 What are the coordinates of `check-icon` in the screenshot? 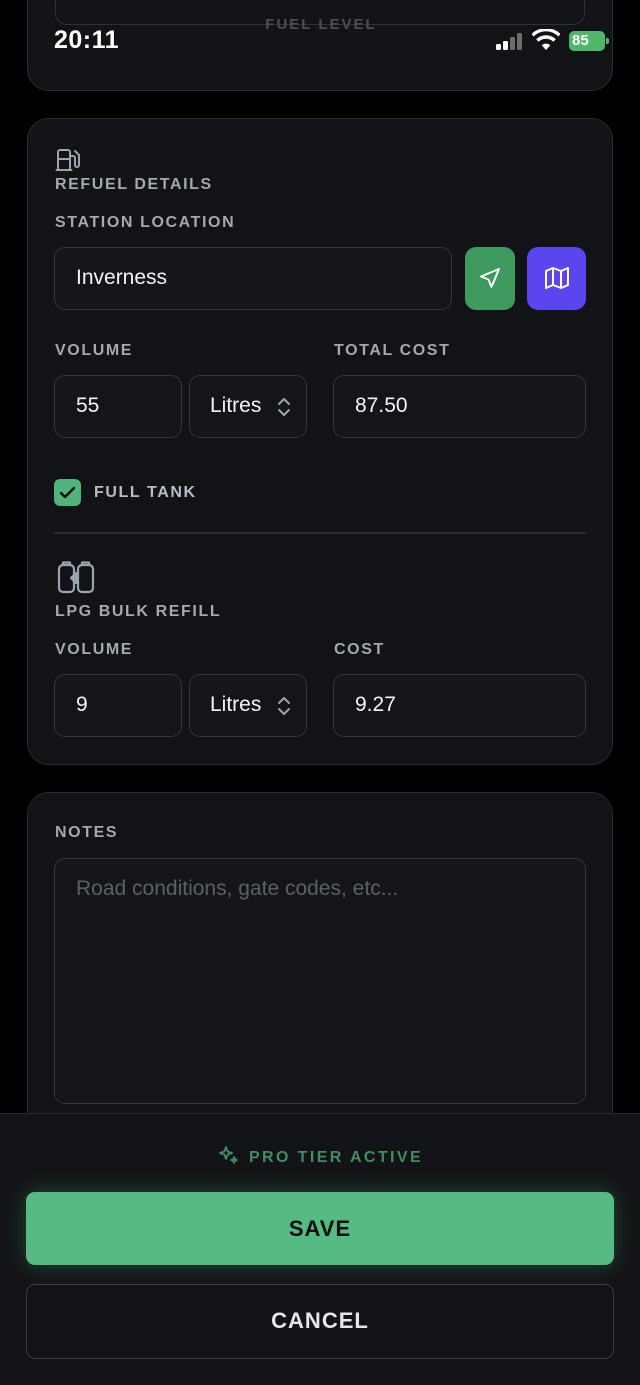 It's located at (67, 492).